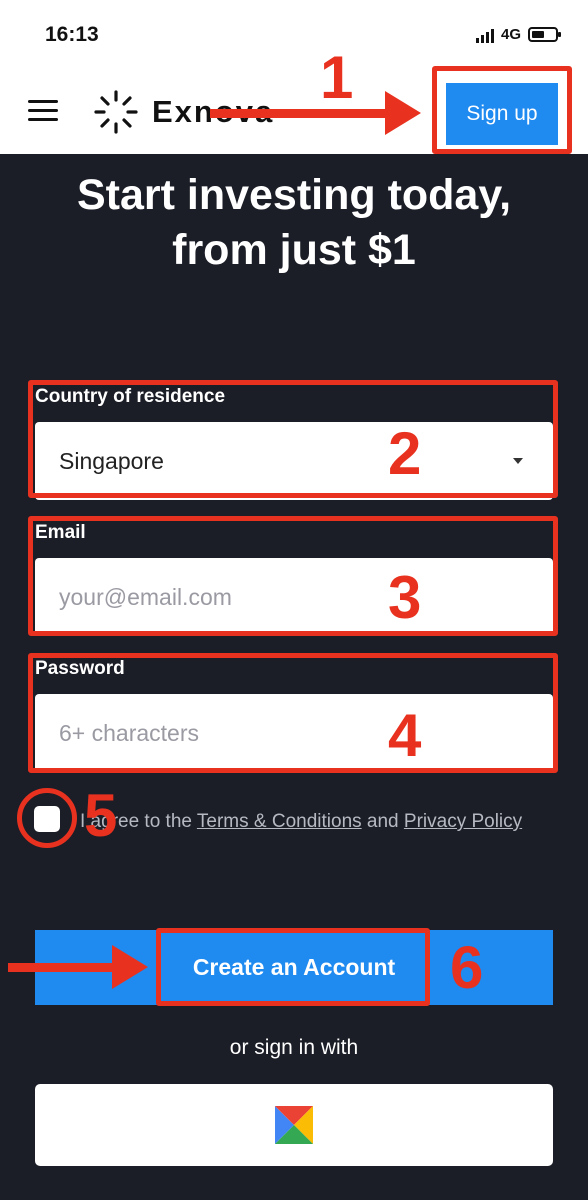 This screenshot has height=1200, width=588. What do you see at coordinates (294, 223) in the screenshot?
I see `hero-title: Start investing today, from just $1` at bounding box center [294, 223].